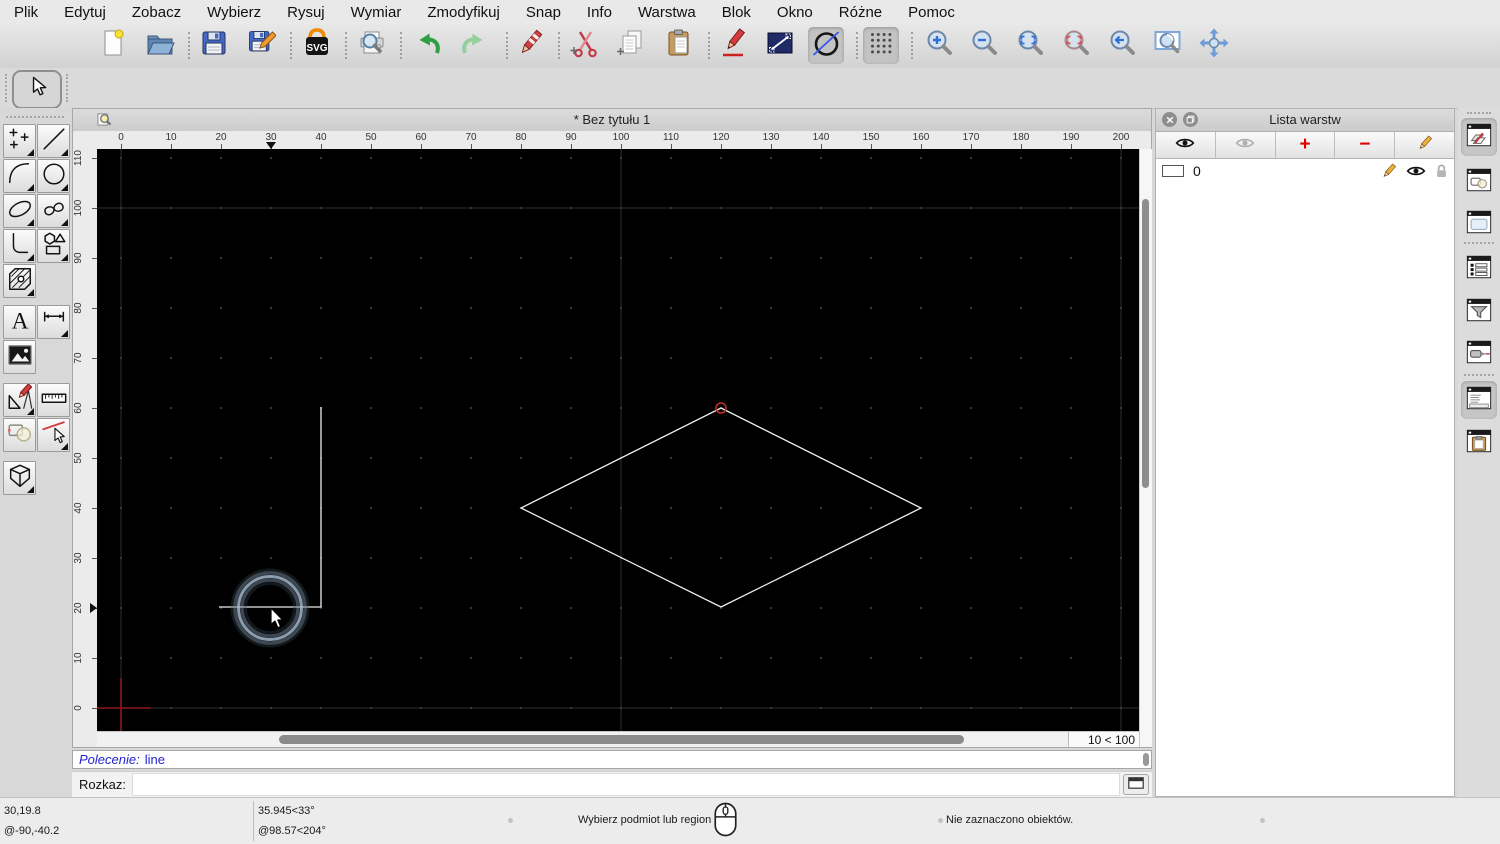 The width and height of the screenshot is (1500, 844). Describe the element at coordinates (261, 45) in the screenshot. I see `save-as-button` at that location.